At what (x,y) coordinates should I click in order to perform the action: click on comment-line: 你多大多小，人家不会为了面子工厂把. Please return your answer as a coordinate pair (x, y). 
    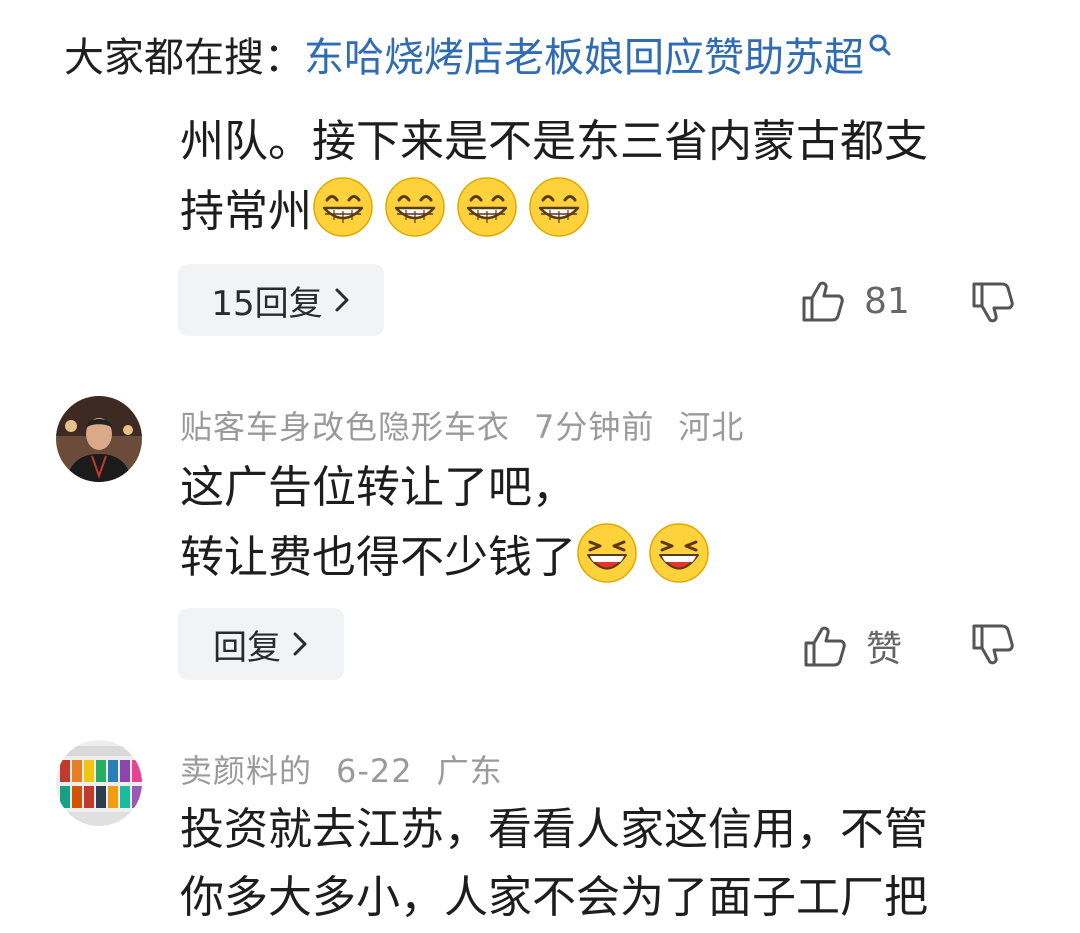
    Looking at the image, I should click on (554, 897).